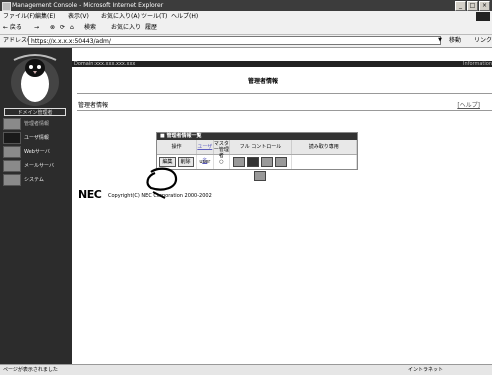  What do you see at coordinates (477, 64) in the screenshot?
I see `information-tag: Information` at bounding box center [477, 64].